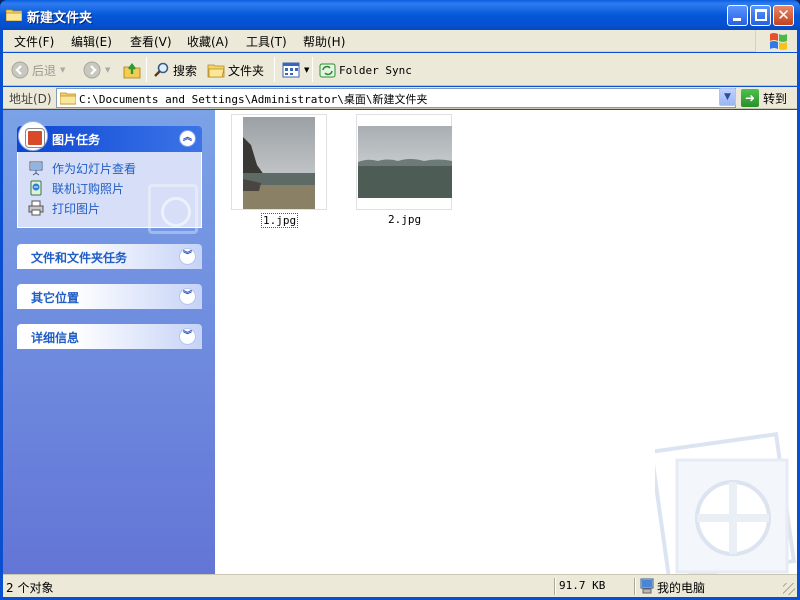 The height and width of the screenshot is (600, 800). Describe the element at coordinates (324, 41) in the screenshot. I see `menu-help: 帮助(H)` at that location.